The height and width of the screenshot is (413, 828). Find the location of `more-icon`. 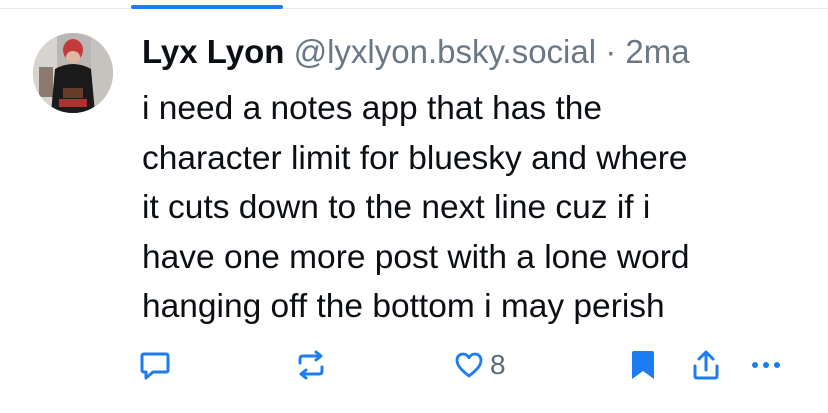

more-icon is located at coordinates (766, 365).